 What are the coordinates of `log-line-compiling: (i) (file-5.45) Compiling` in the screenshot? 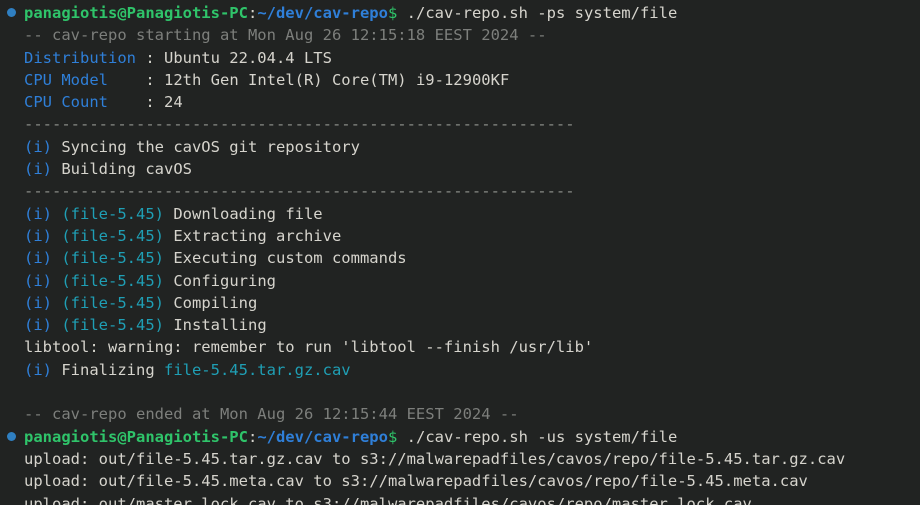 It's located at (460, 303).